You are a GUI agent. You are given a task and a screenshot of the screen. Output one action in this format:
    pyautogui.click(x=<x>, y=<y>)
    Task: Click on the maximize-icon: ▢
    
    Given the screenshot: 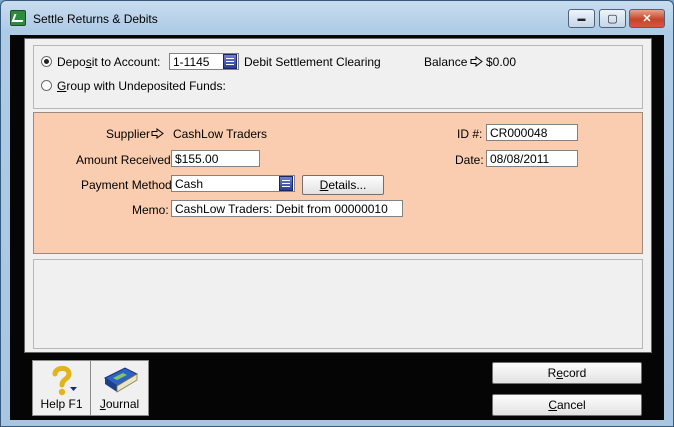 What is the action you would take?
    pyautogui.click(x=612, y=19)
    